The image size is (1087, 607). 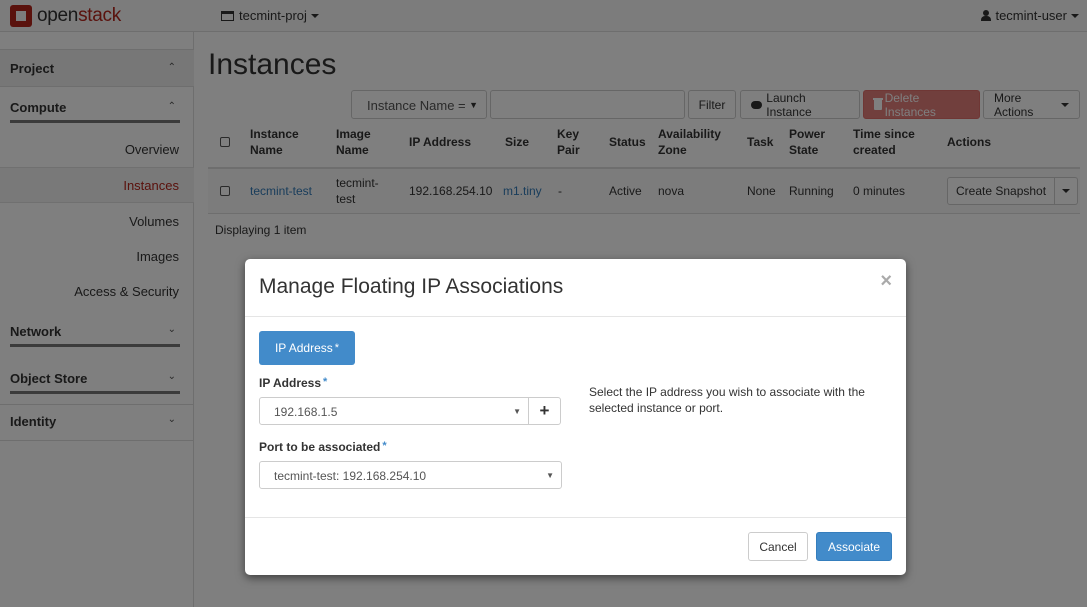 I want to click on port-value: tecmint-test: 192.168.254.10, so click(x=350, y=476).